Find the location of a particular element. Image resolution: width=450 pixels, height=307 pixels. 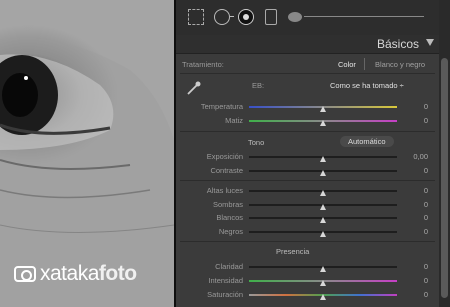

whites-thumb is located at coordinates (323, 220).